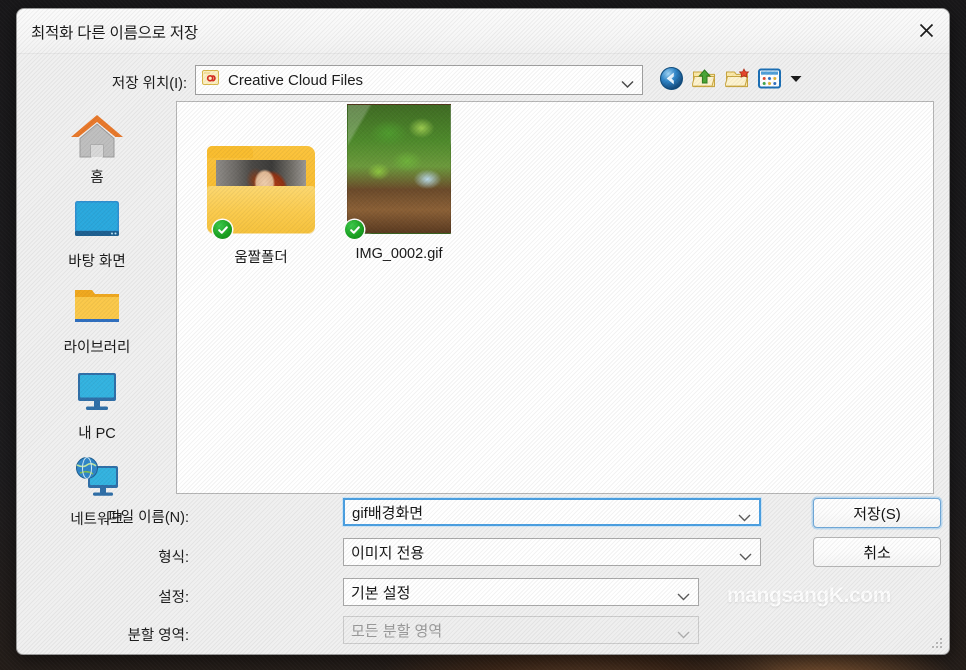  I want to click on back-icon, so click(671, 78).